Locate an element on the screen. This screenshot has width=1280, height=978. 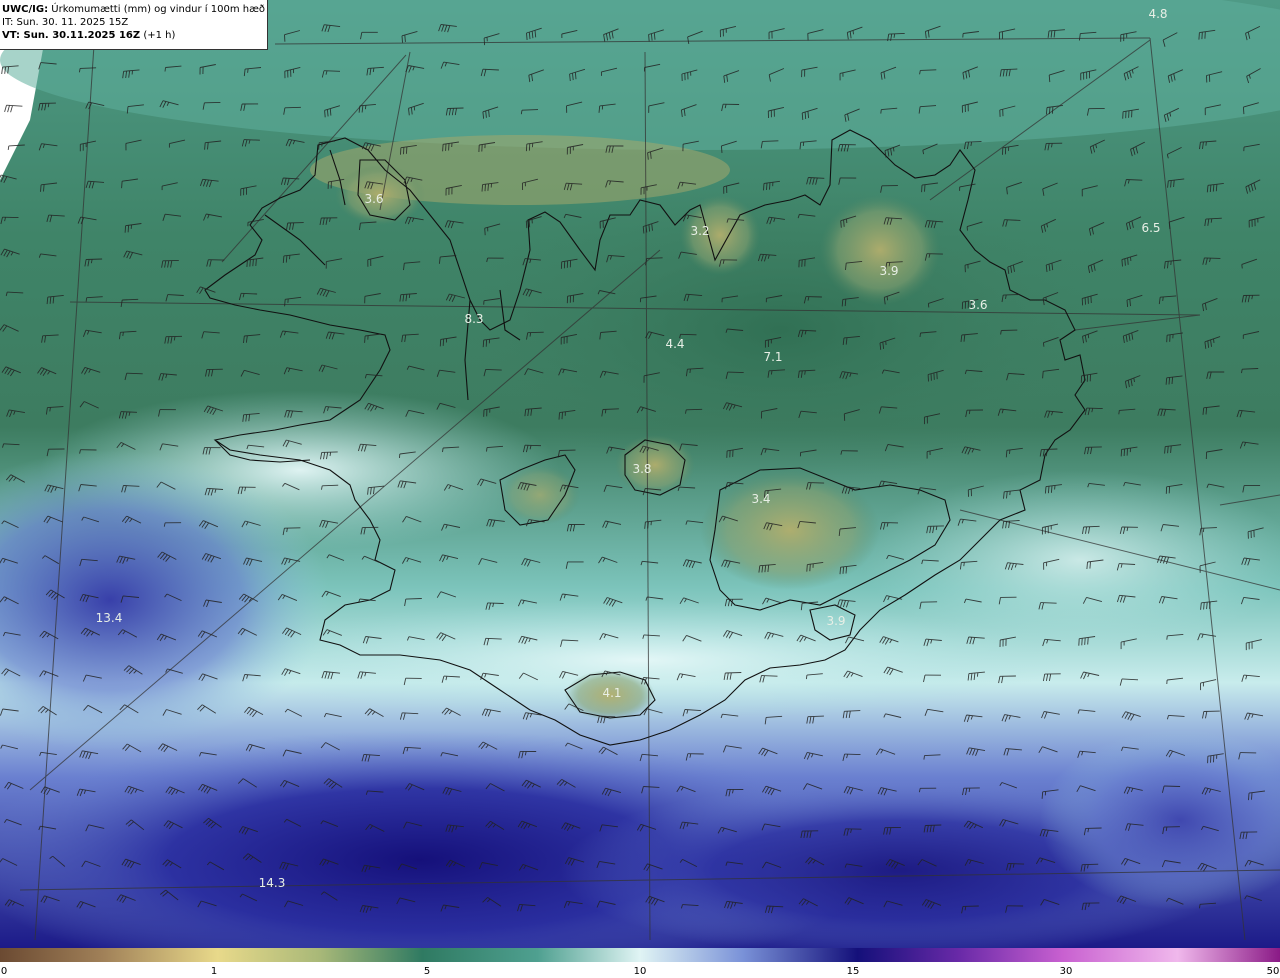
legend-tick-30: 30 is located at coordinates (1066, 971).